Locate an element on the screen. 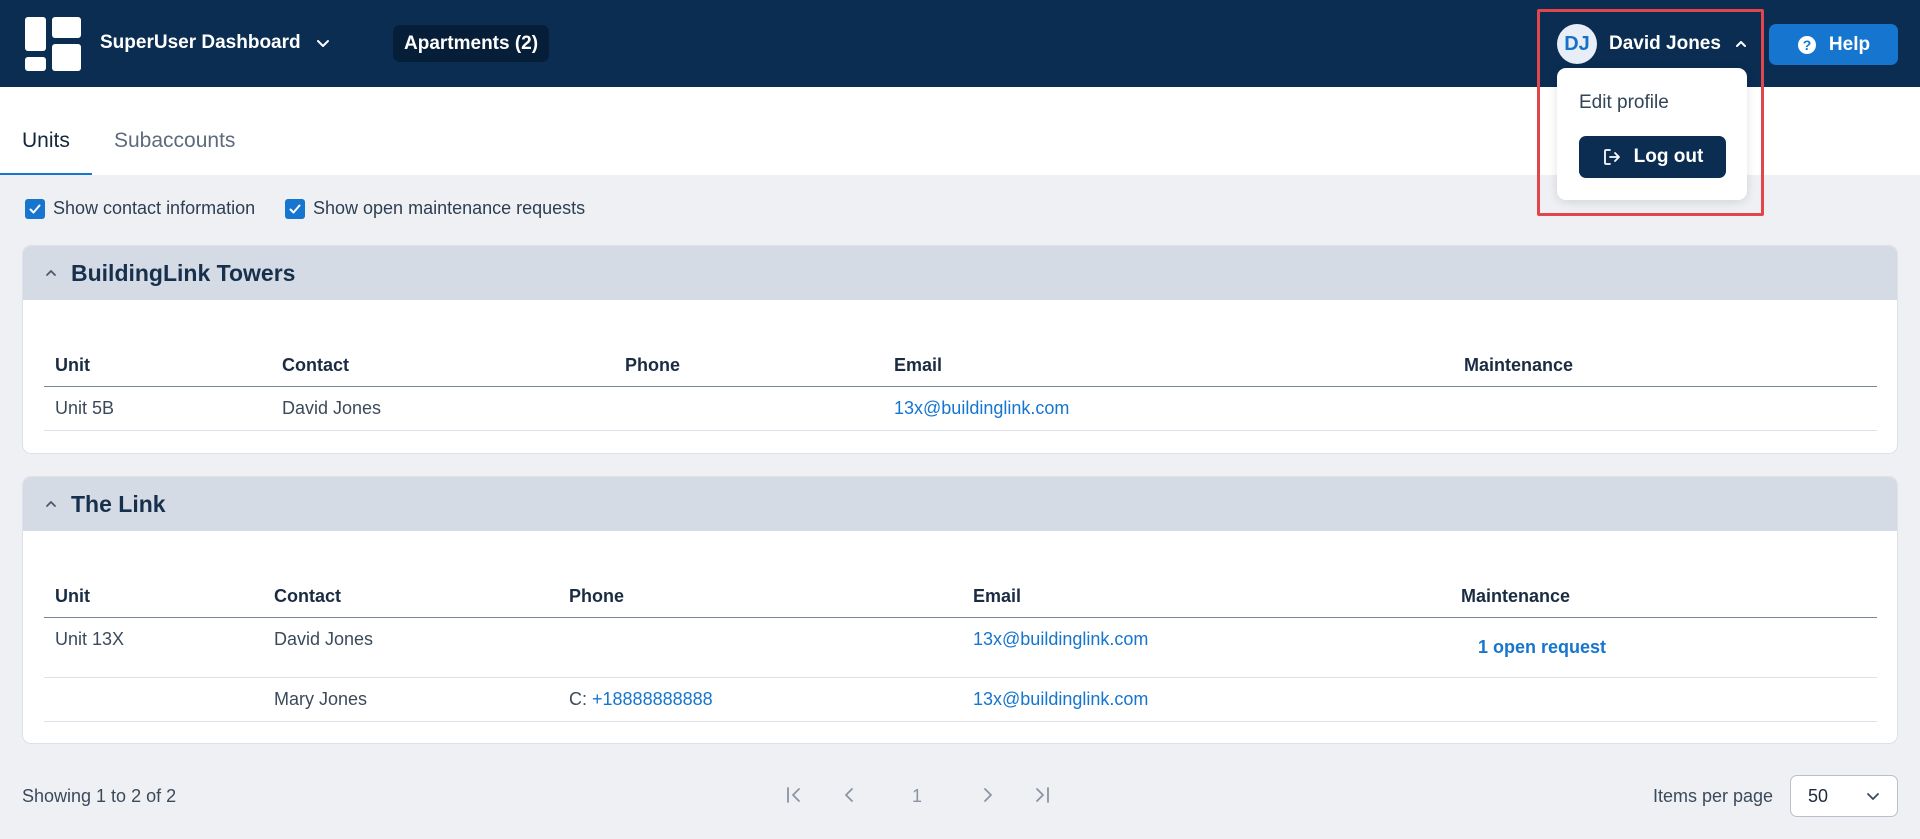  logout-button: Log out is located at coordinates (1652, 157).